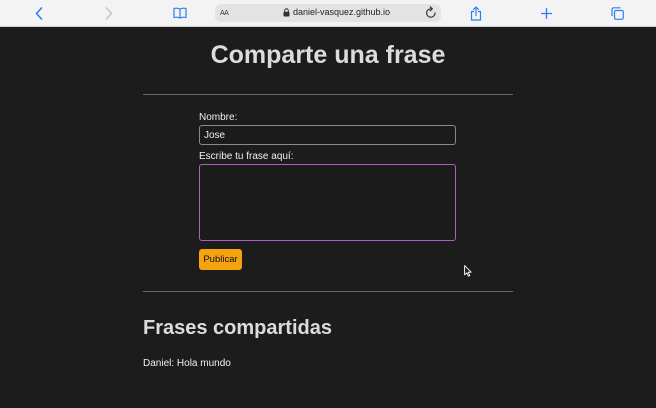 The width and height of the screenshot is (656, 408). I want to click on share-button, so click(476, 13).